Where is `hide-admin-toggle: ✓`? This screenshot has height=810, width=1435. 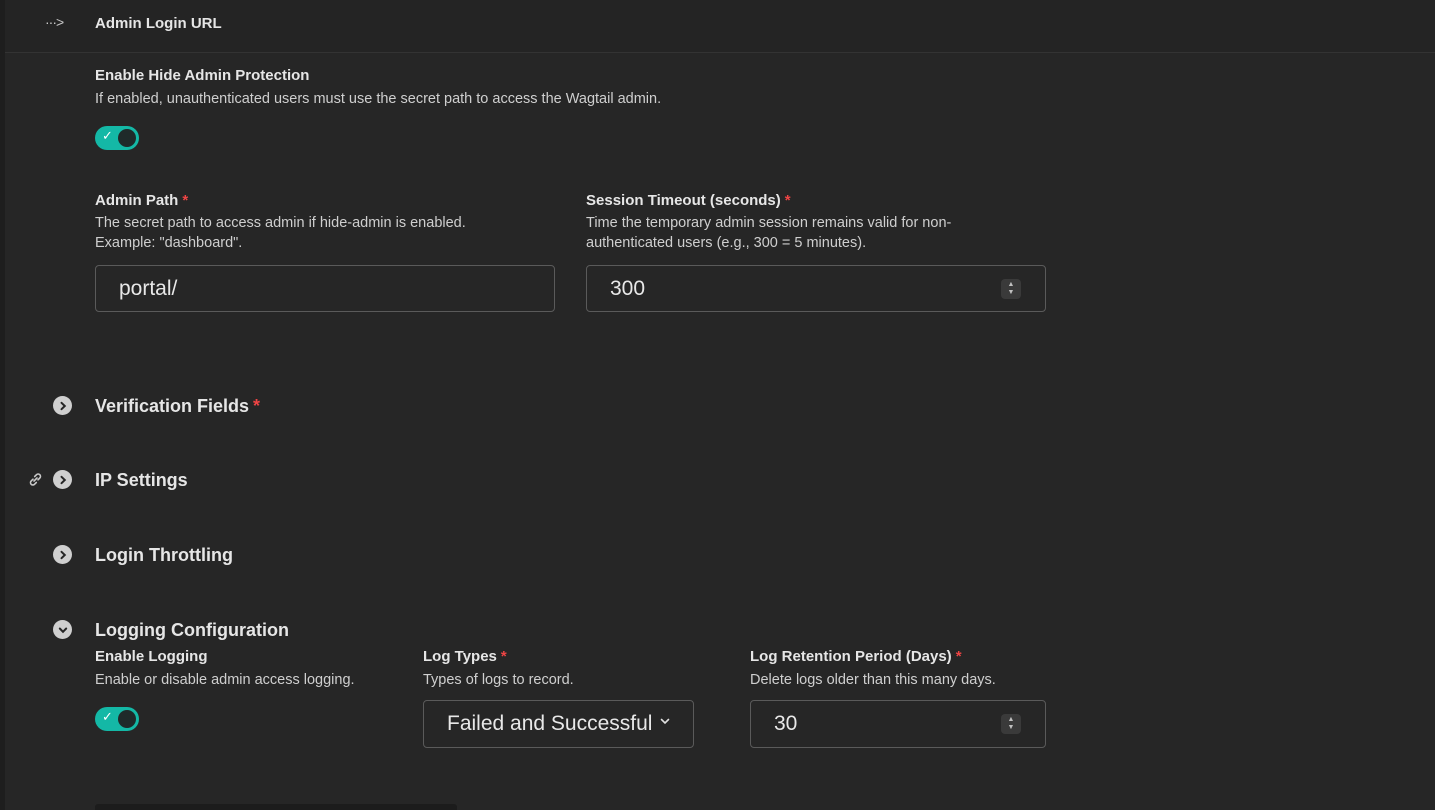
hide-admin-toggle: ✓ is located at coordinates (117, 138).